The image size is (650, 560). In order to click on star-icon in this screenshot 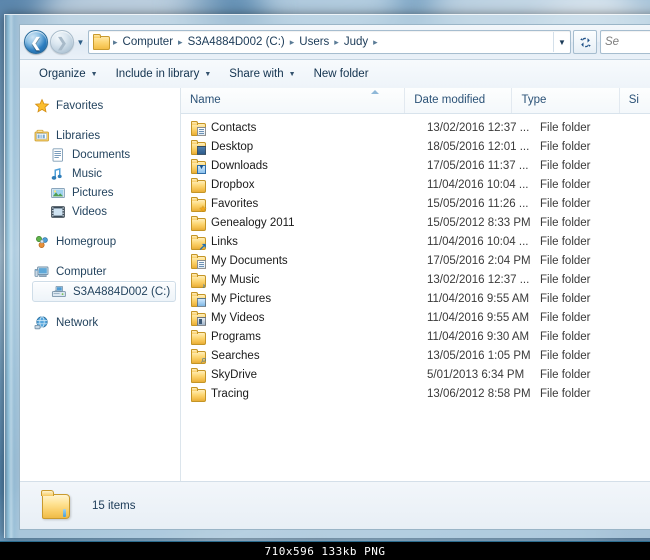, I will do `click(42, 106)`.